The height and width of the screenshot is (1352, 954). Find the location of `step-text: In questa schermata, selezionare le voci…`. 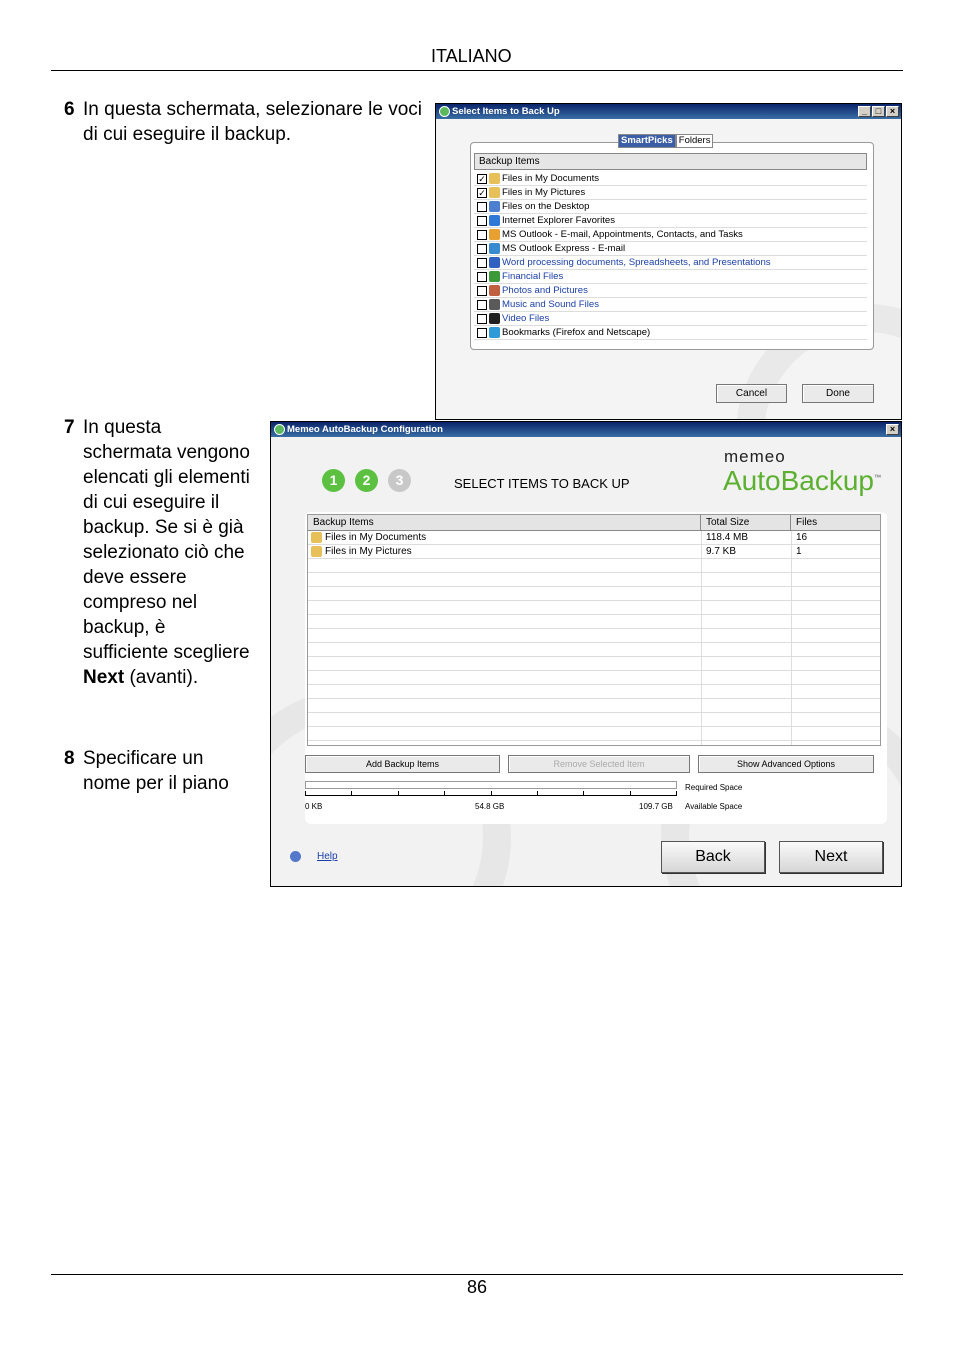

step-text: In questa schermata, selezionare le voci… is located at coordinates (253, 122).